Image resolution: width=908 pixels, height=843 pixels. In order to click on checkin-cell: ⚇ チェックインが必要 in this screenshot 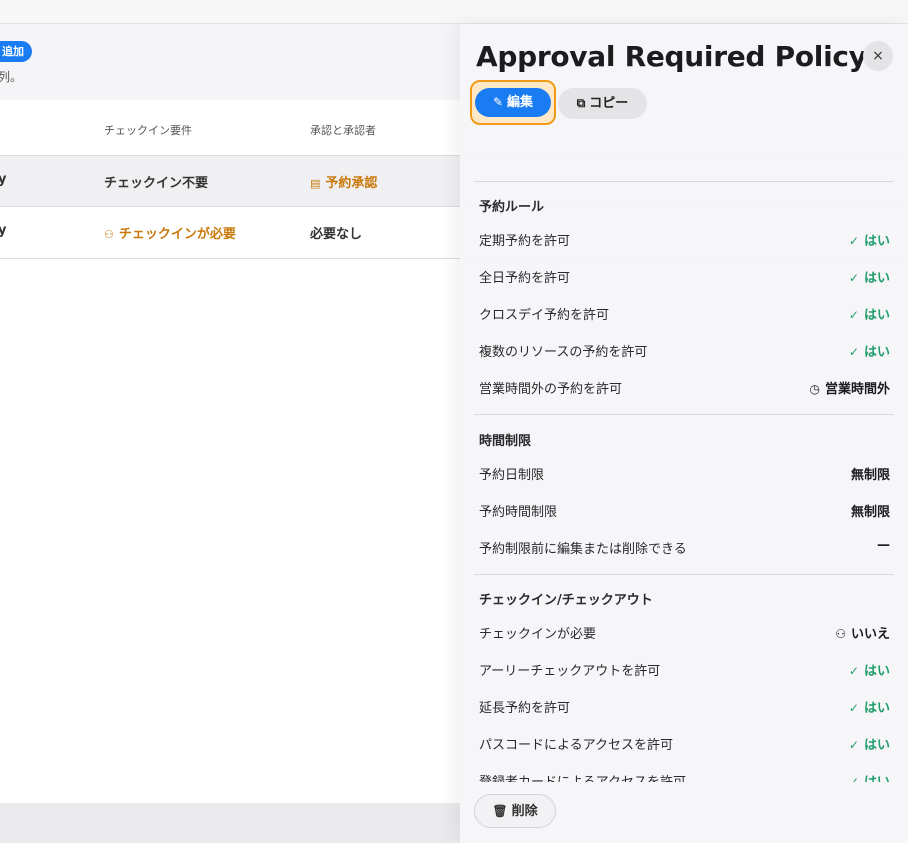, I will do `click(170, 232)`.